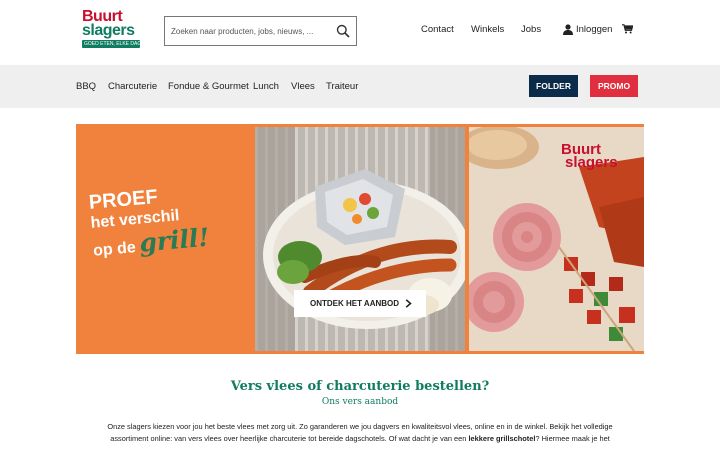  Describe the element at coordinates (247, 31) in the screenshot. I see `search-input` at that location.